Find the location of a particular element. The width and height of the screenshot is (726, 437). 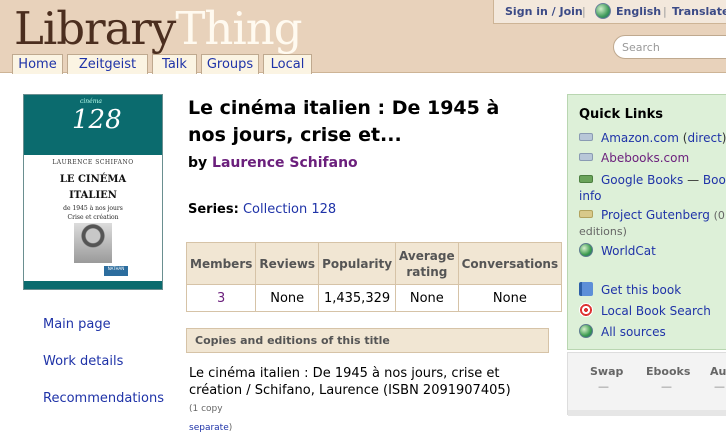

gutenberg-count: (0 is located at coordinates (719, 215).